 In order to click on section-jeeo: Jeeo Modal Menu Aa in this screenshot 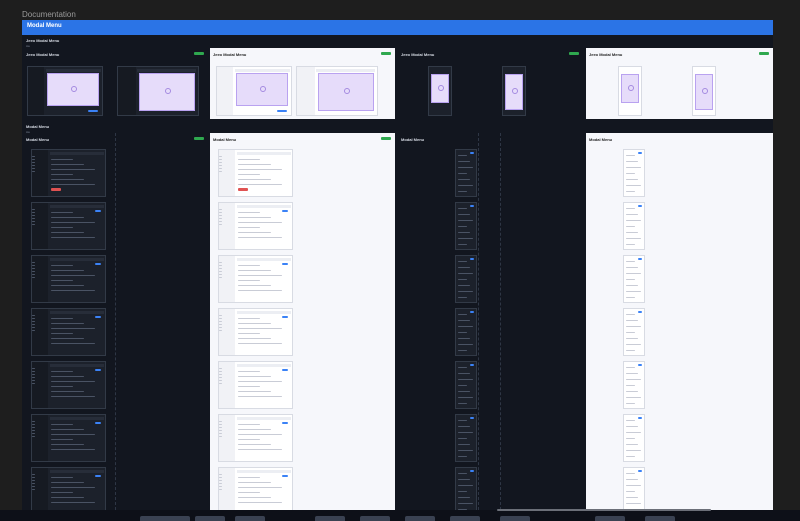, I will do `click(42, 43)`.